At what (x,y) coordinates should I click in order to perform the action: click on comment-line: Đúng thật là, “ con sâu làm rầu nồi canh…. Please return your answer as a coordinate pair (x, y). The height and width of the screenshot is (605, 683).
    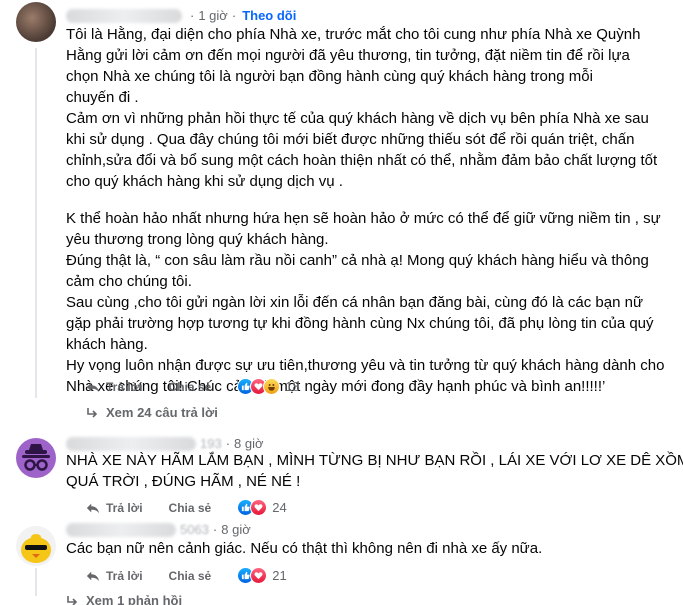
    Looking at the image, I should click on (357, 260).